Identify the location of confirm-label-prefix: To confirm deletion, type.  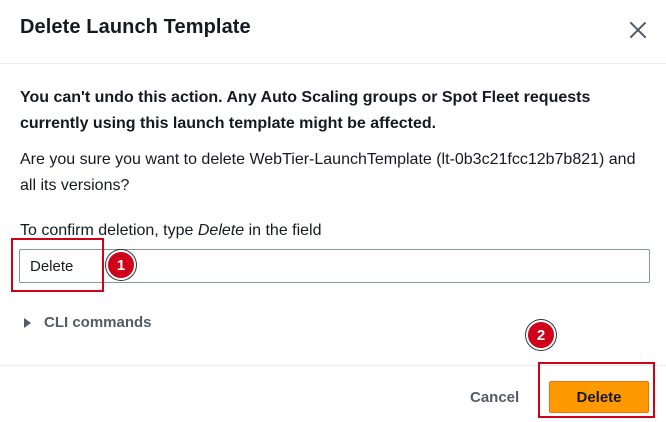
(109, 230).